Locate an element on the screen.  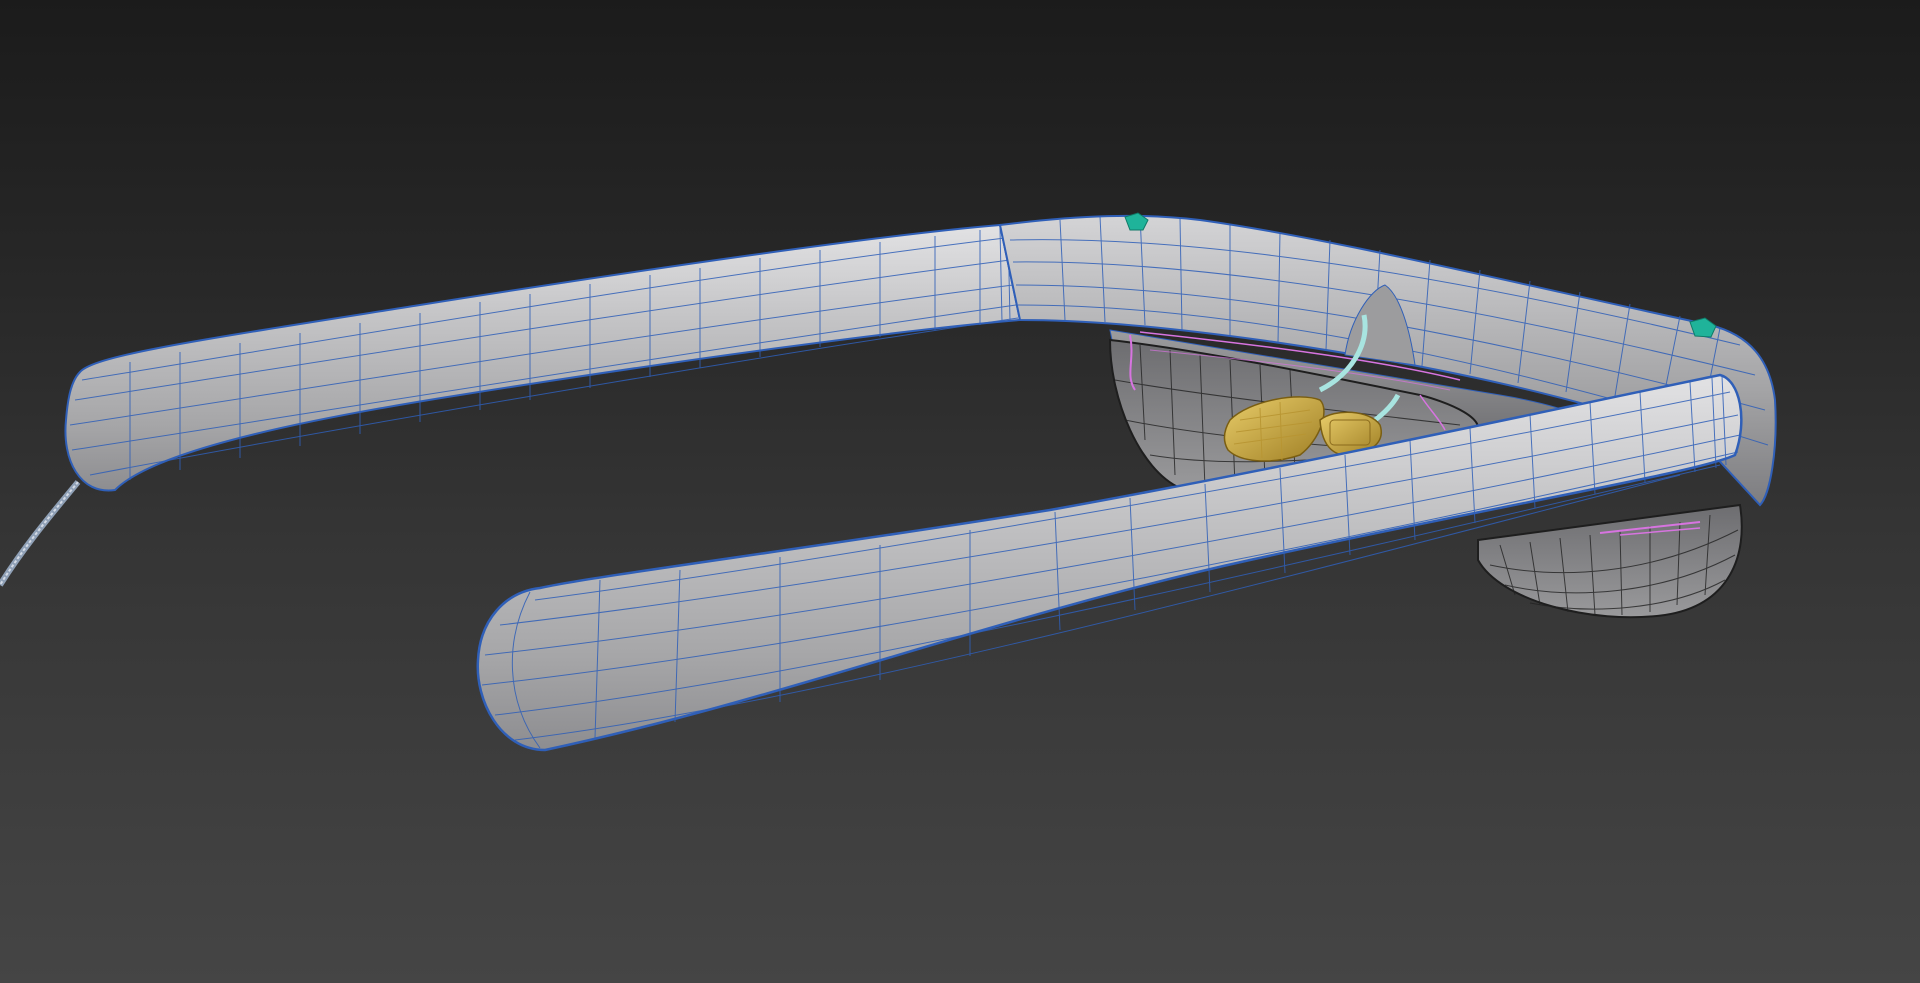
right-lens is located at coordinates (1610, 561).